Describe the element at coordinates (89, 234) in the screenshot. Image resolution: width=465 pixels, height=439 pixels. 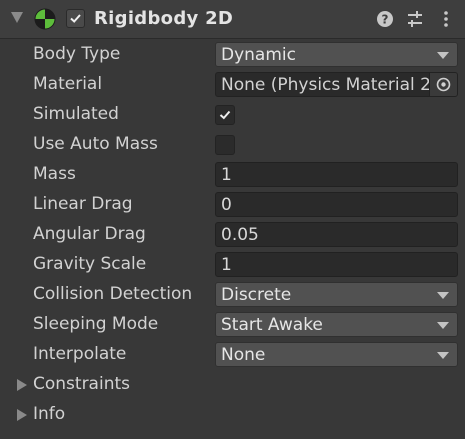
I see `angular-drag-label: Angular Drag` at that location.